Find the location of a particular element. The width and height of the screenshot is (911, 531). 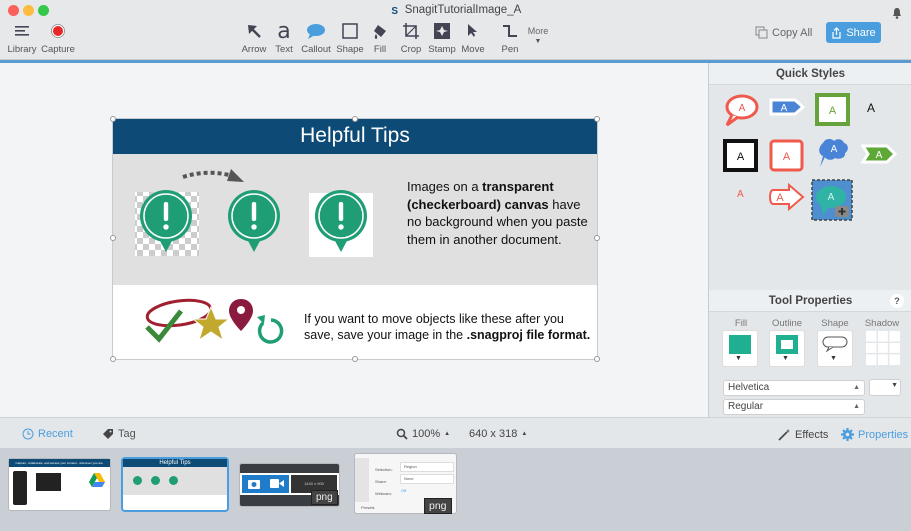

notification-bell-icon is located at coordinates (897, 12).